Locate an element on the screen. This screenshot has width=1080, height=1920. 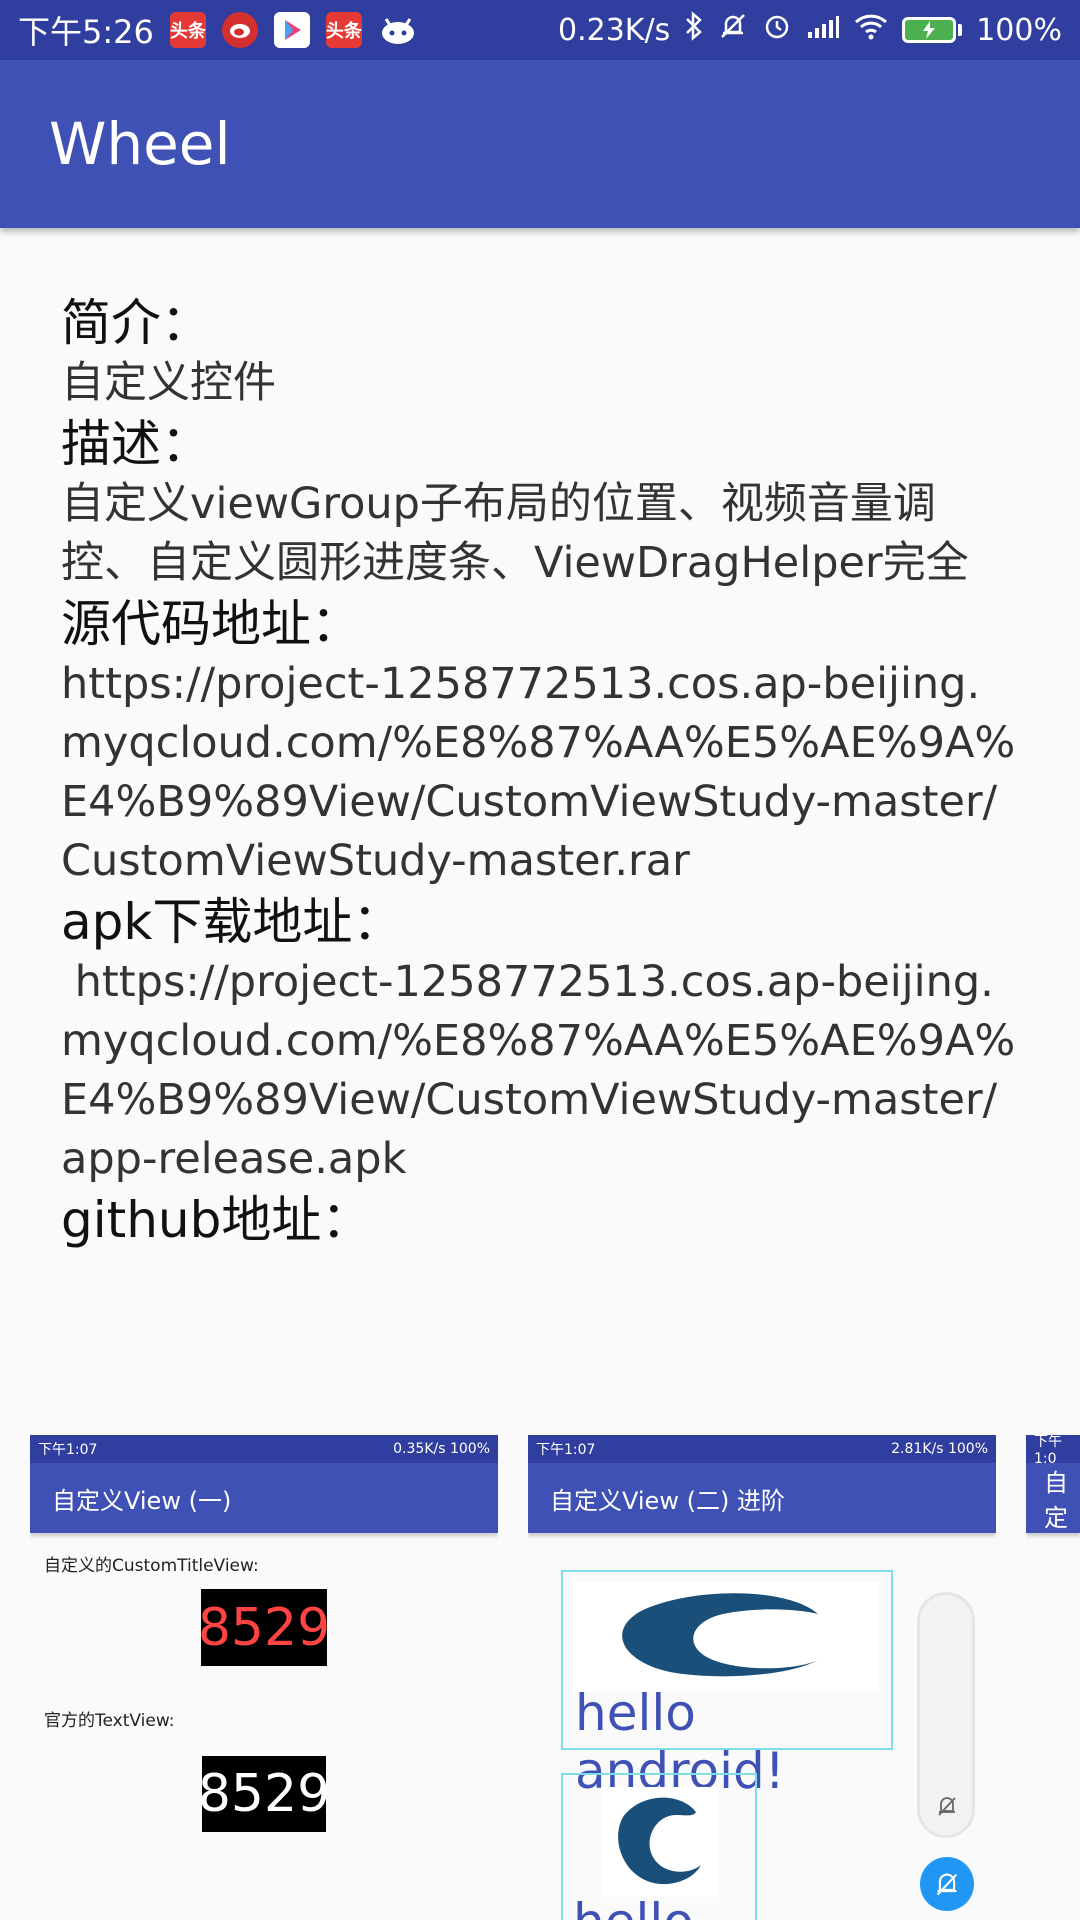
toutiao-app-icon: 头条 is located at coordinates (187, 30).